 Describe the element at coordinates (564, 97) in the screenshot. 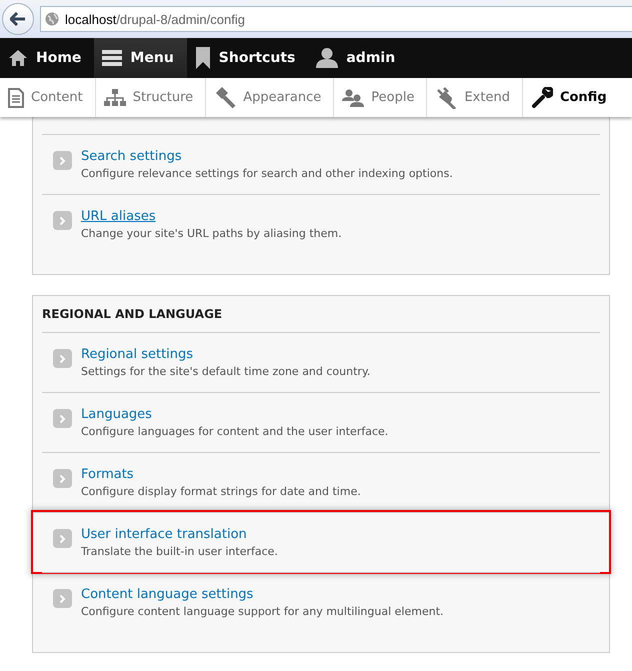

I see `tray-tab: Config` at that location.